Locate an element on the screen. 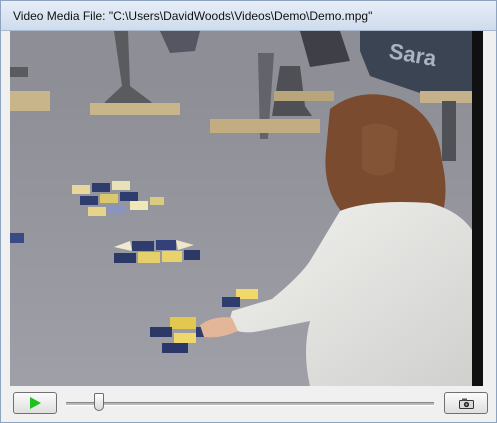 The image size is (497, 423). play-icon is located at coordinates (35, 403).